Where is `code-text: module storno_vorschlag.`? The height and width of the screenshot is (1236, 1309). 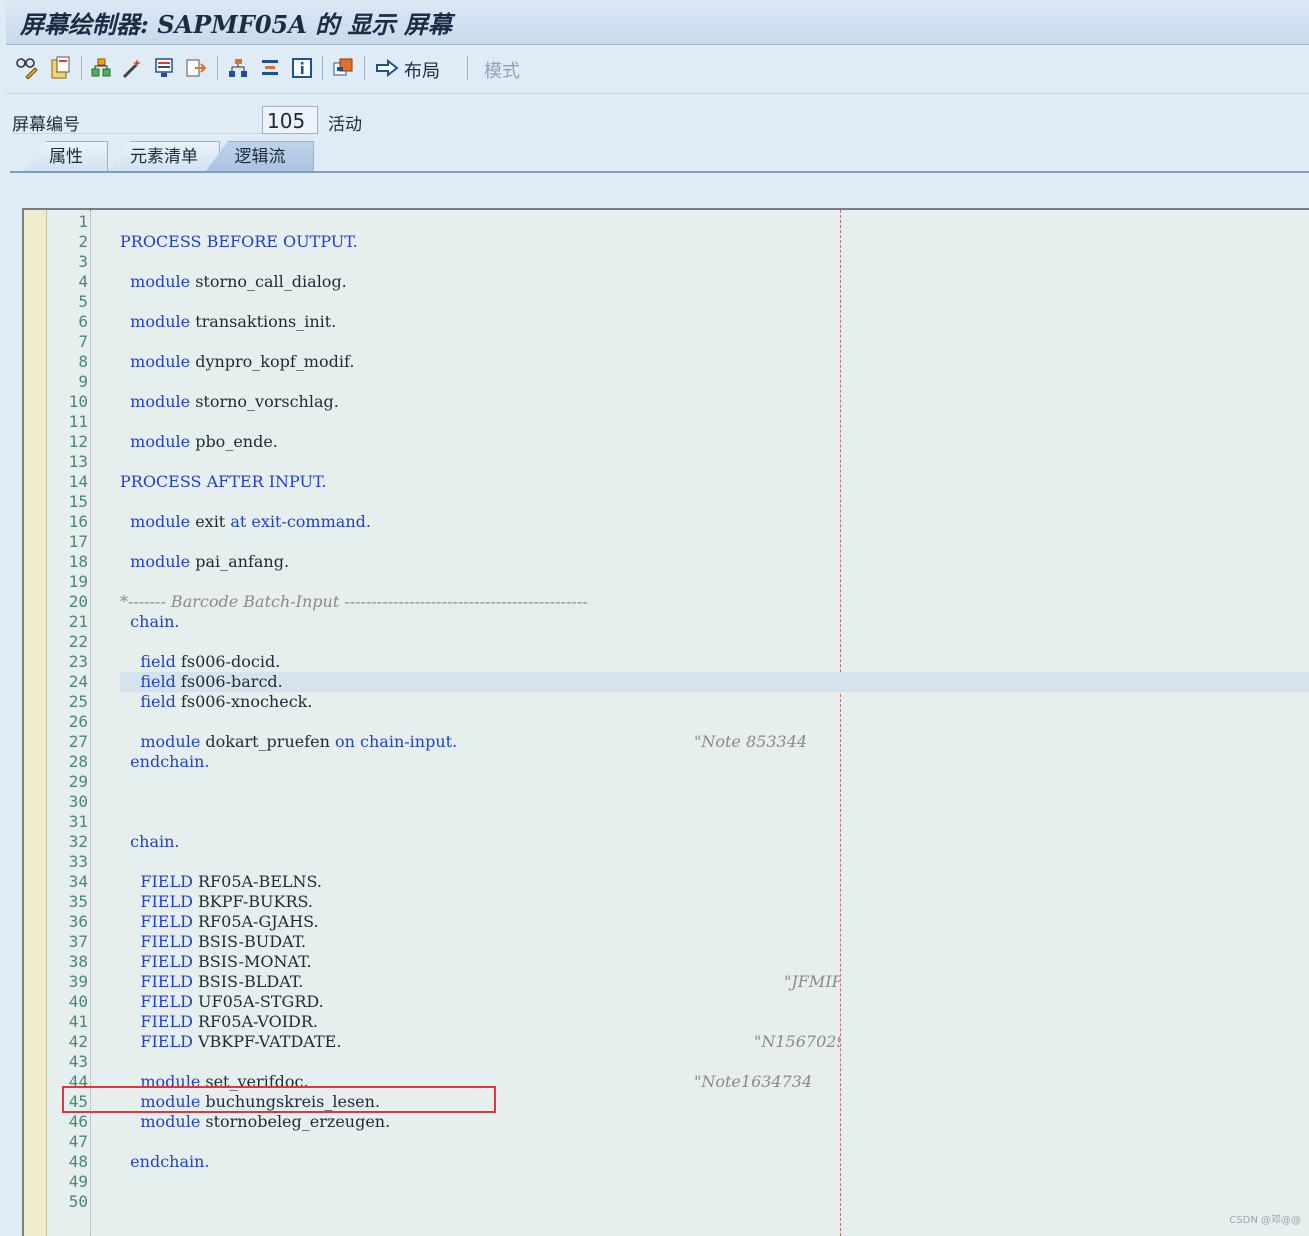
code-text: module storno_vorschlag. is located at coordinates (229, 402).